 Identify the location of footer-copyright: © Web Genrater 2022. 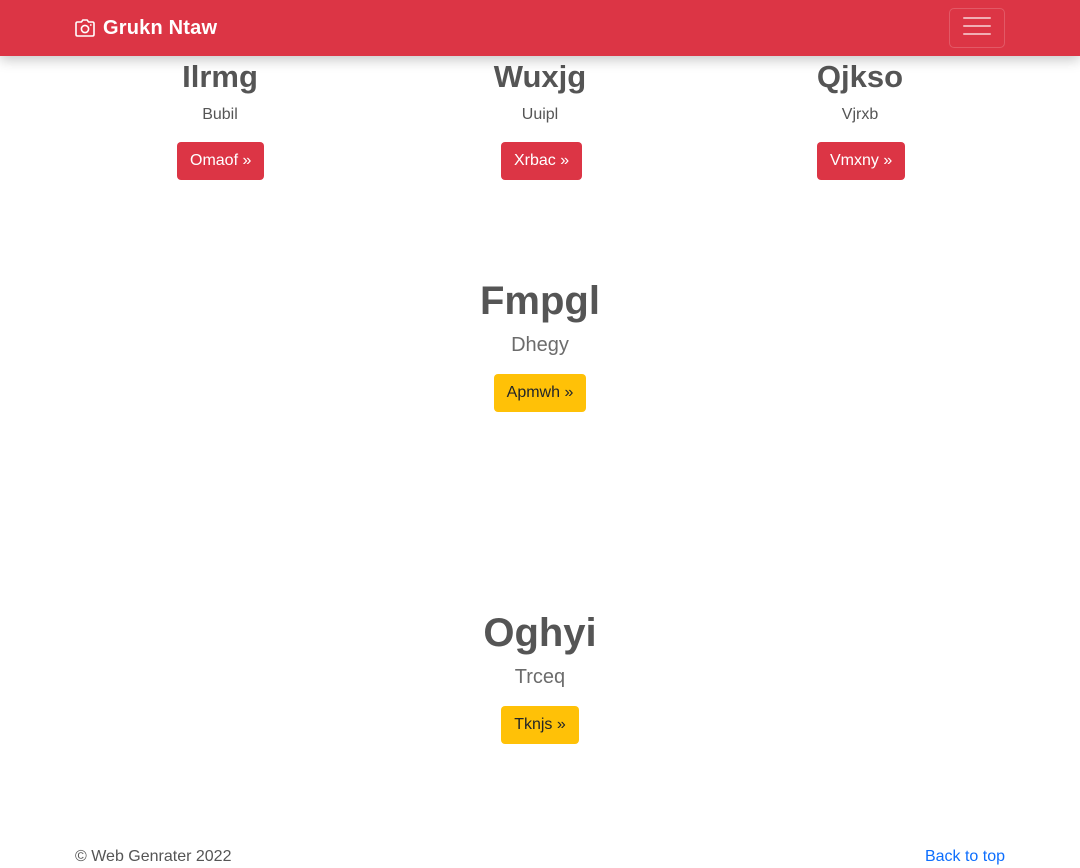
(153, 856).